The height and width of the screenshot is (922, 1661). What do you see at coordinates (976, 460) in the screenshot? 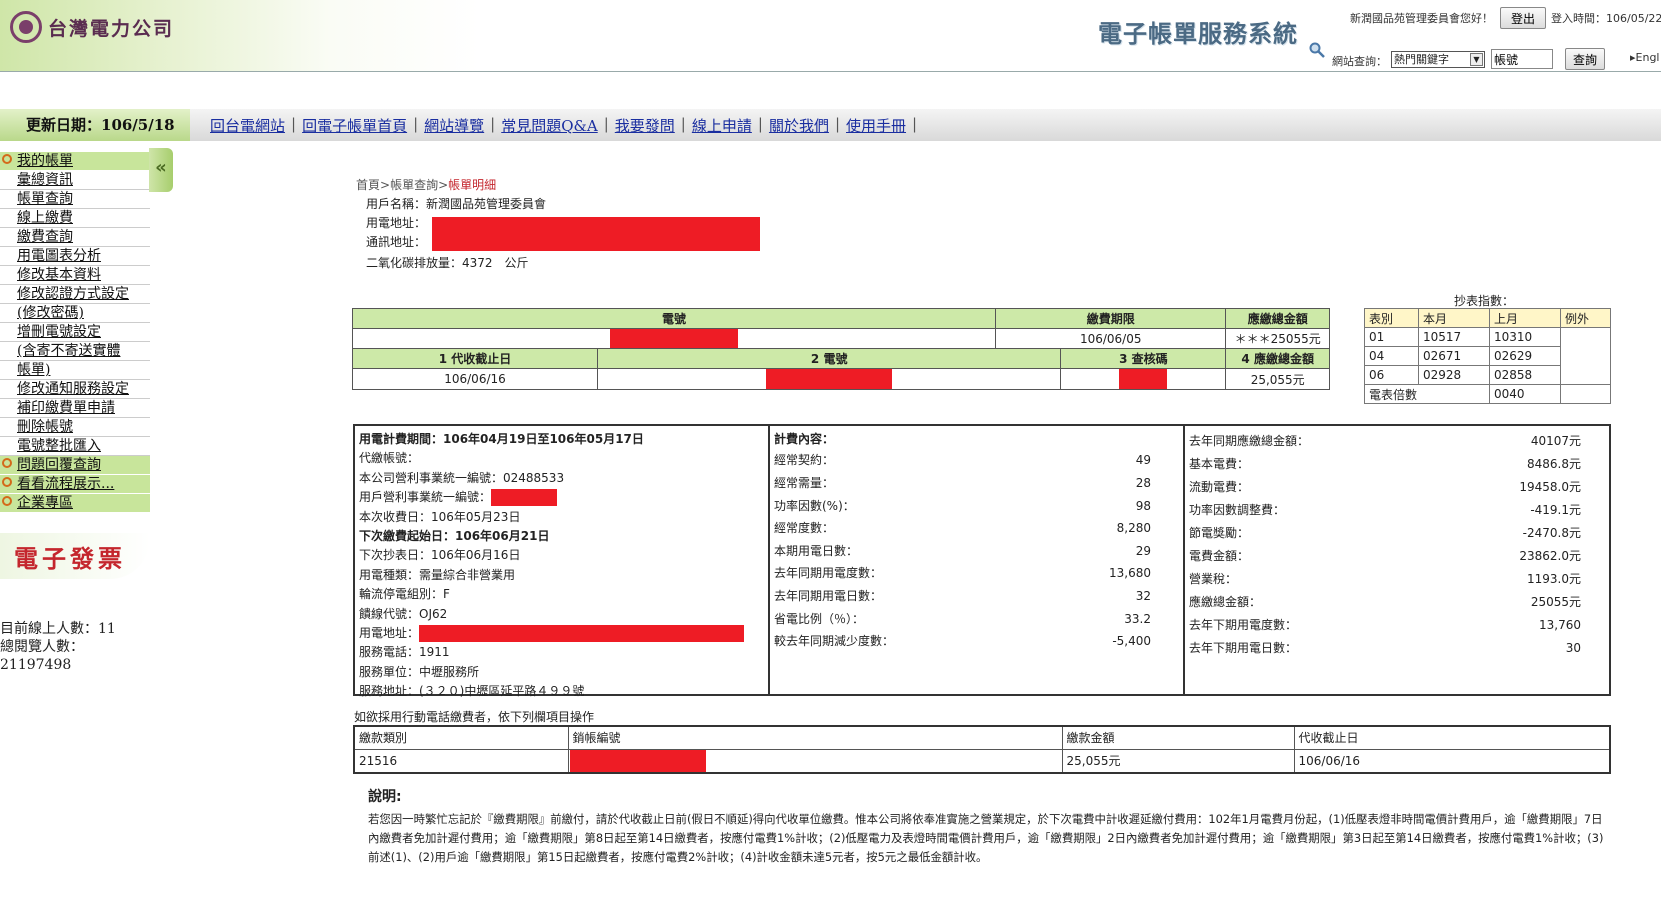
I see `charge-row: 經常契約： 49` at bounding box center [976, 460].